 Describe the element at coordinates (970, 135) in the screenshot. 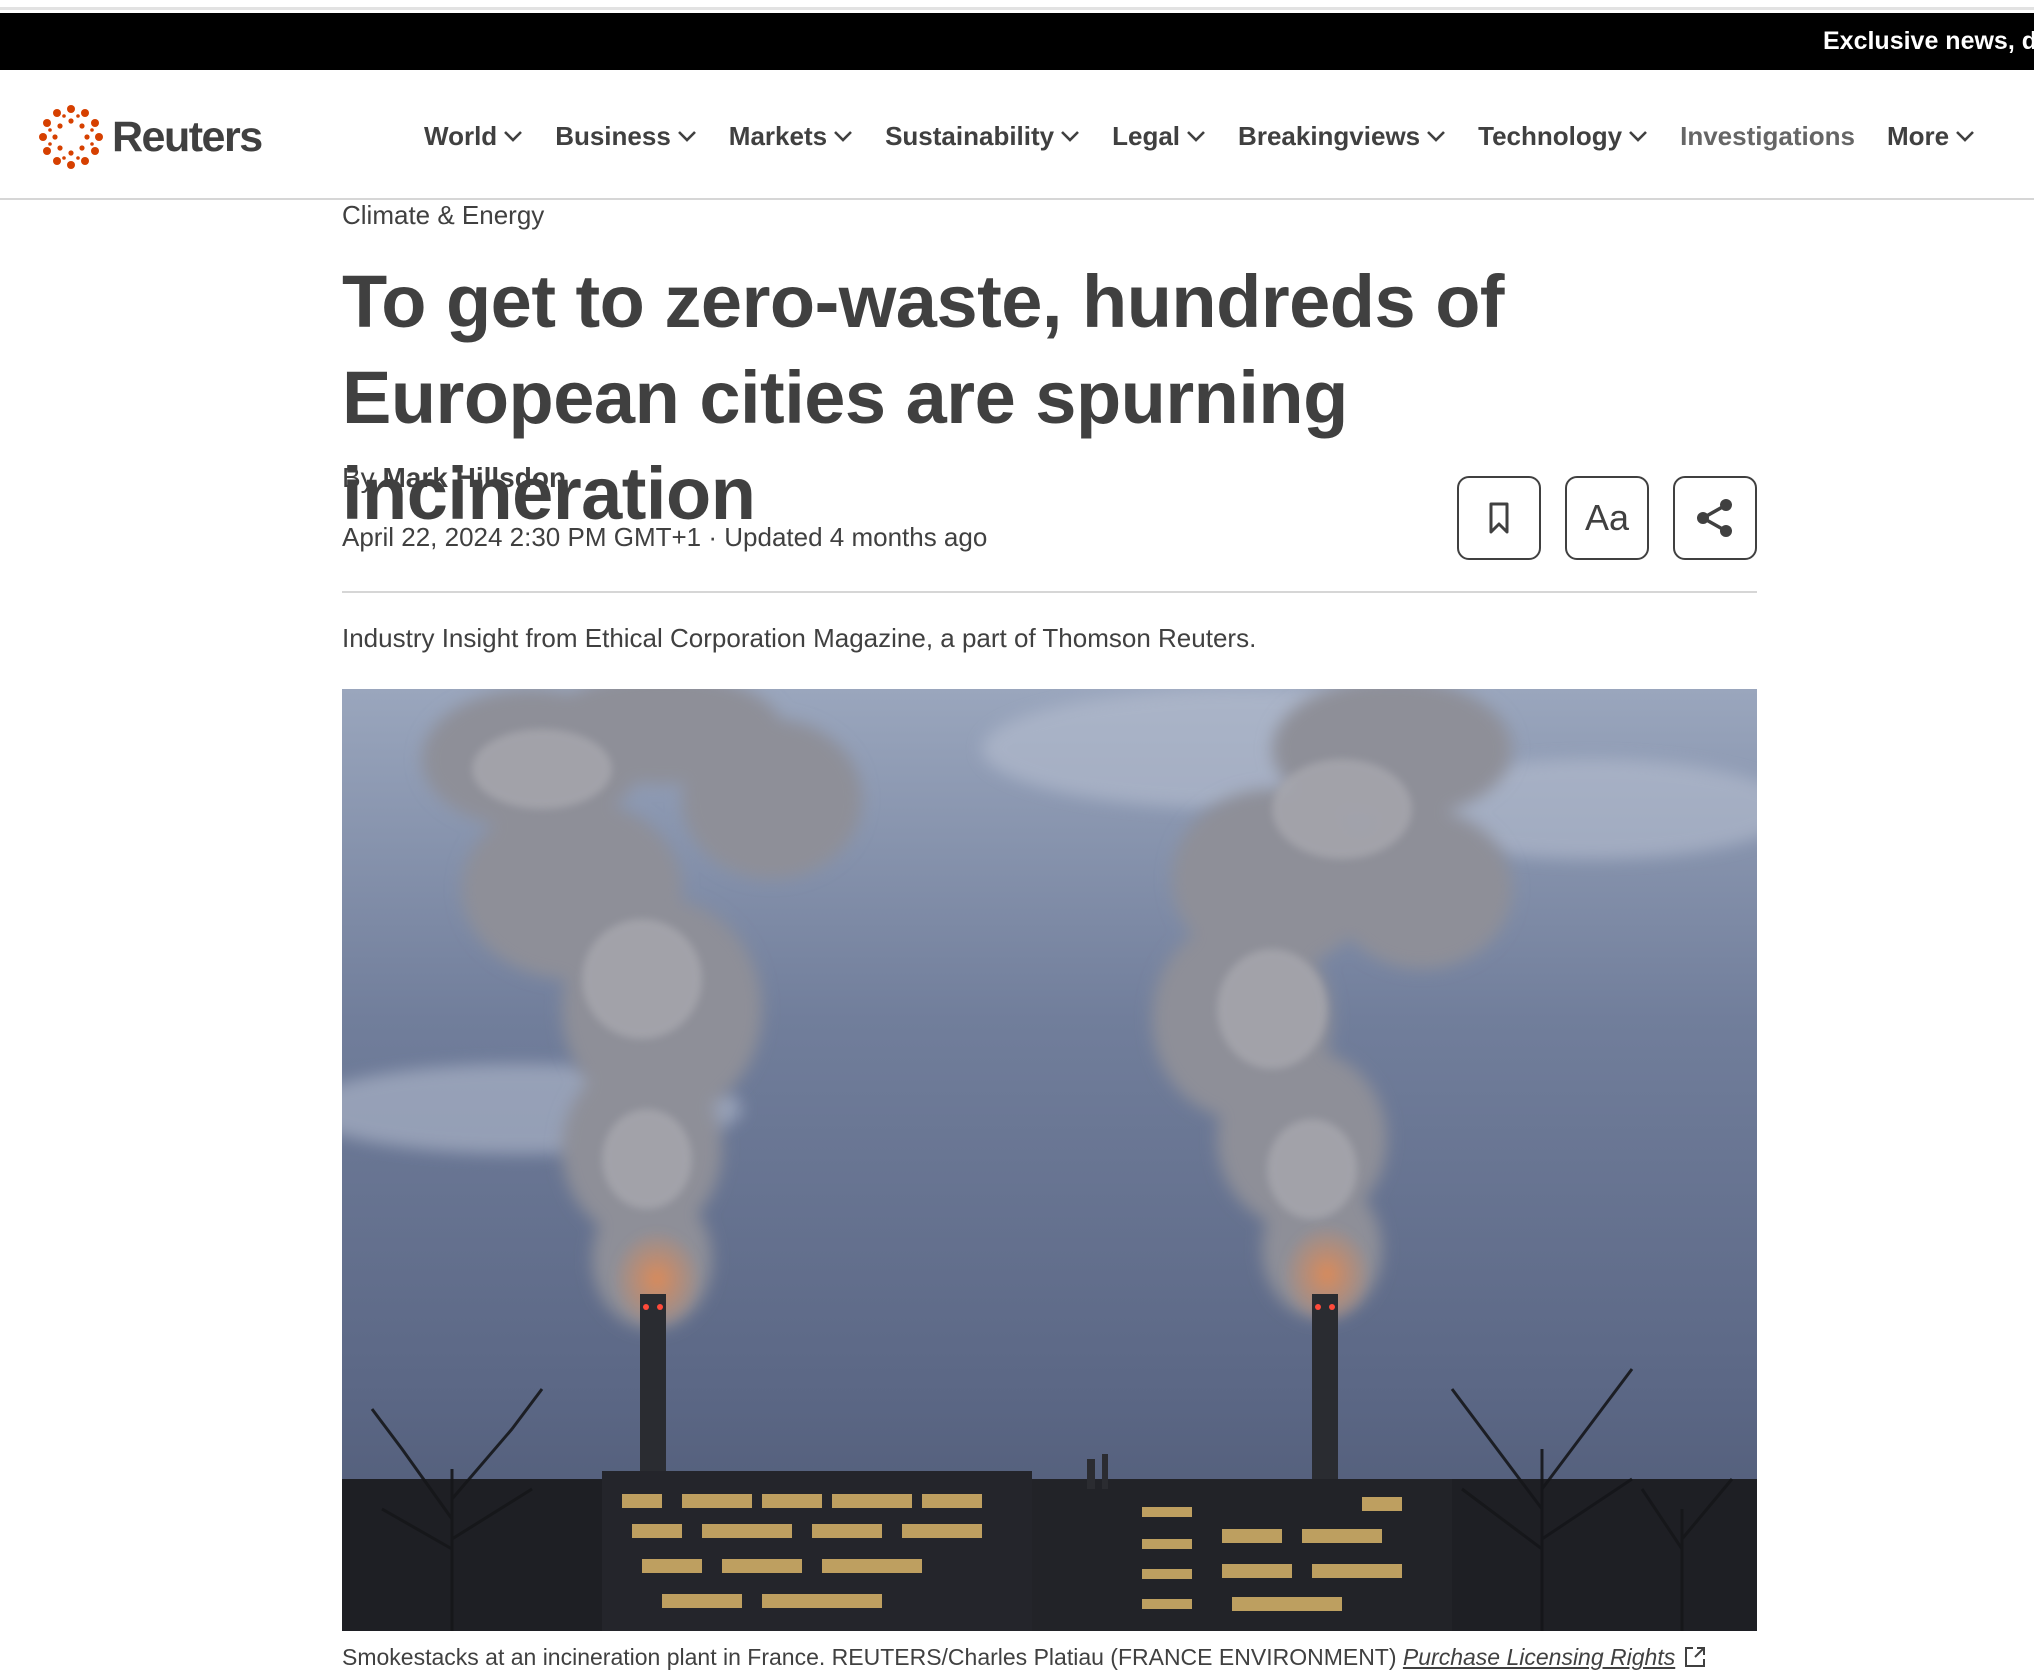

I see `nav-label: Sustainability` at that location.